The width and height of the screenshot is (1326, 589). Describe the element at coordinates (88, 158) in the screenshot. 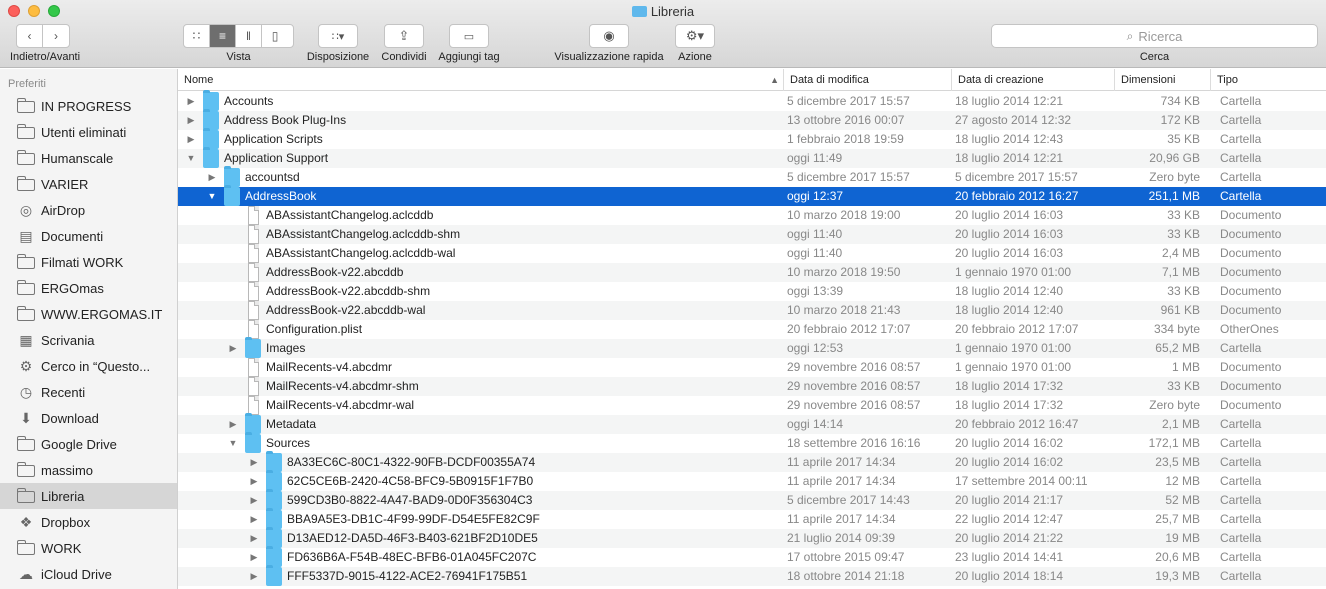

I see `sidebar-item: Humanscale` at that location.